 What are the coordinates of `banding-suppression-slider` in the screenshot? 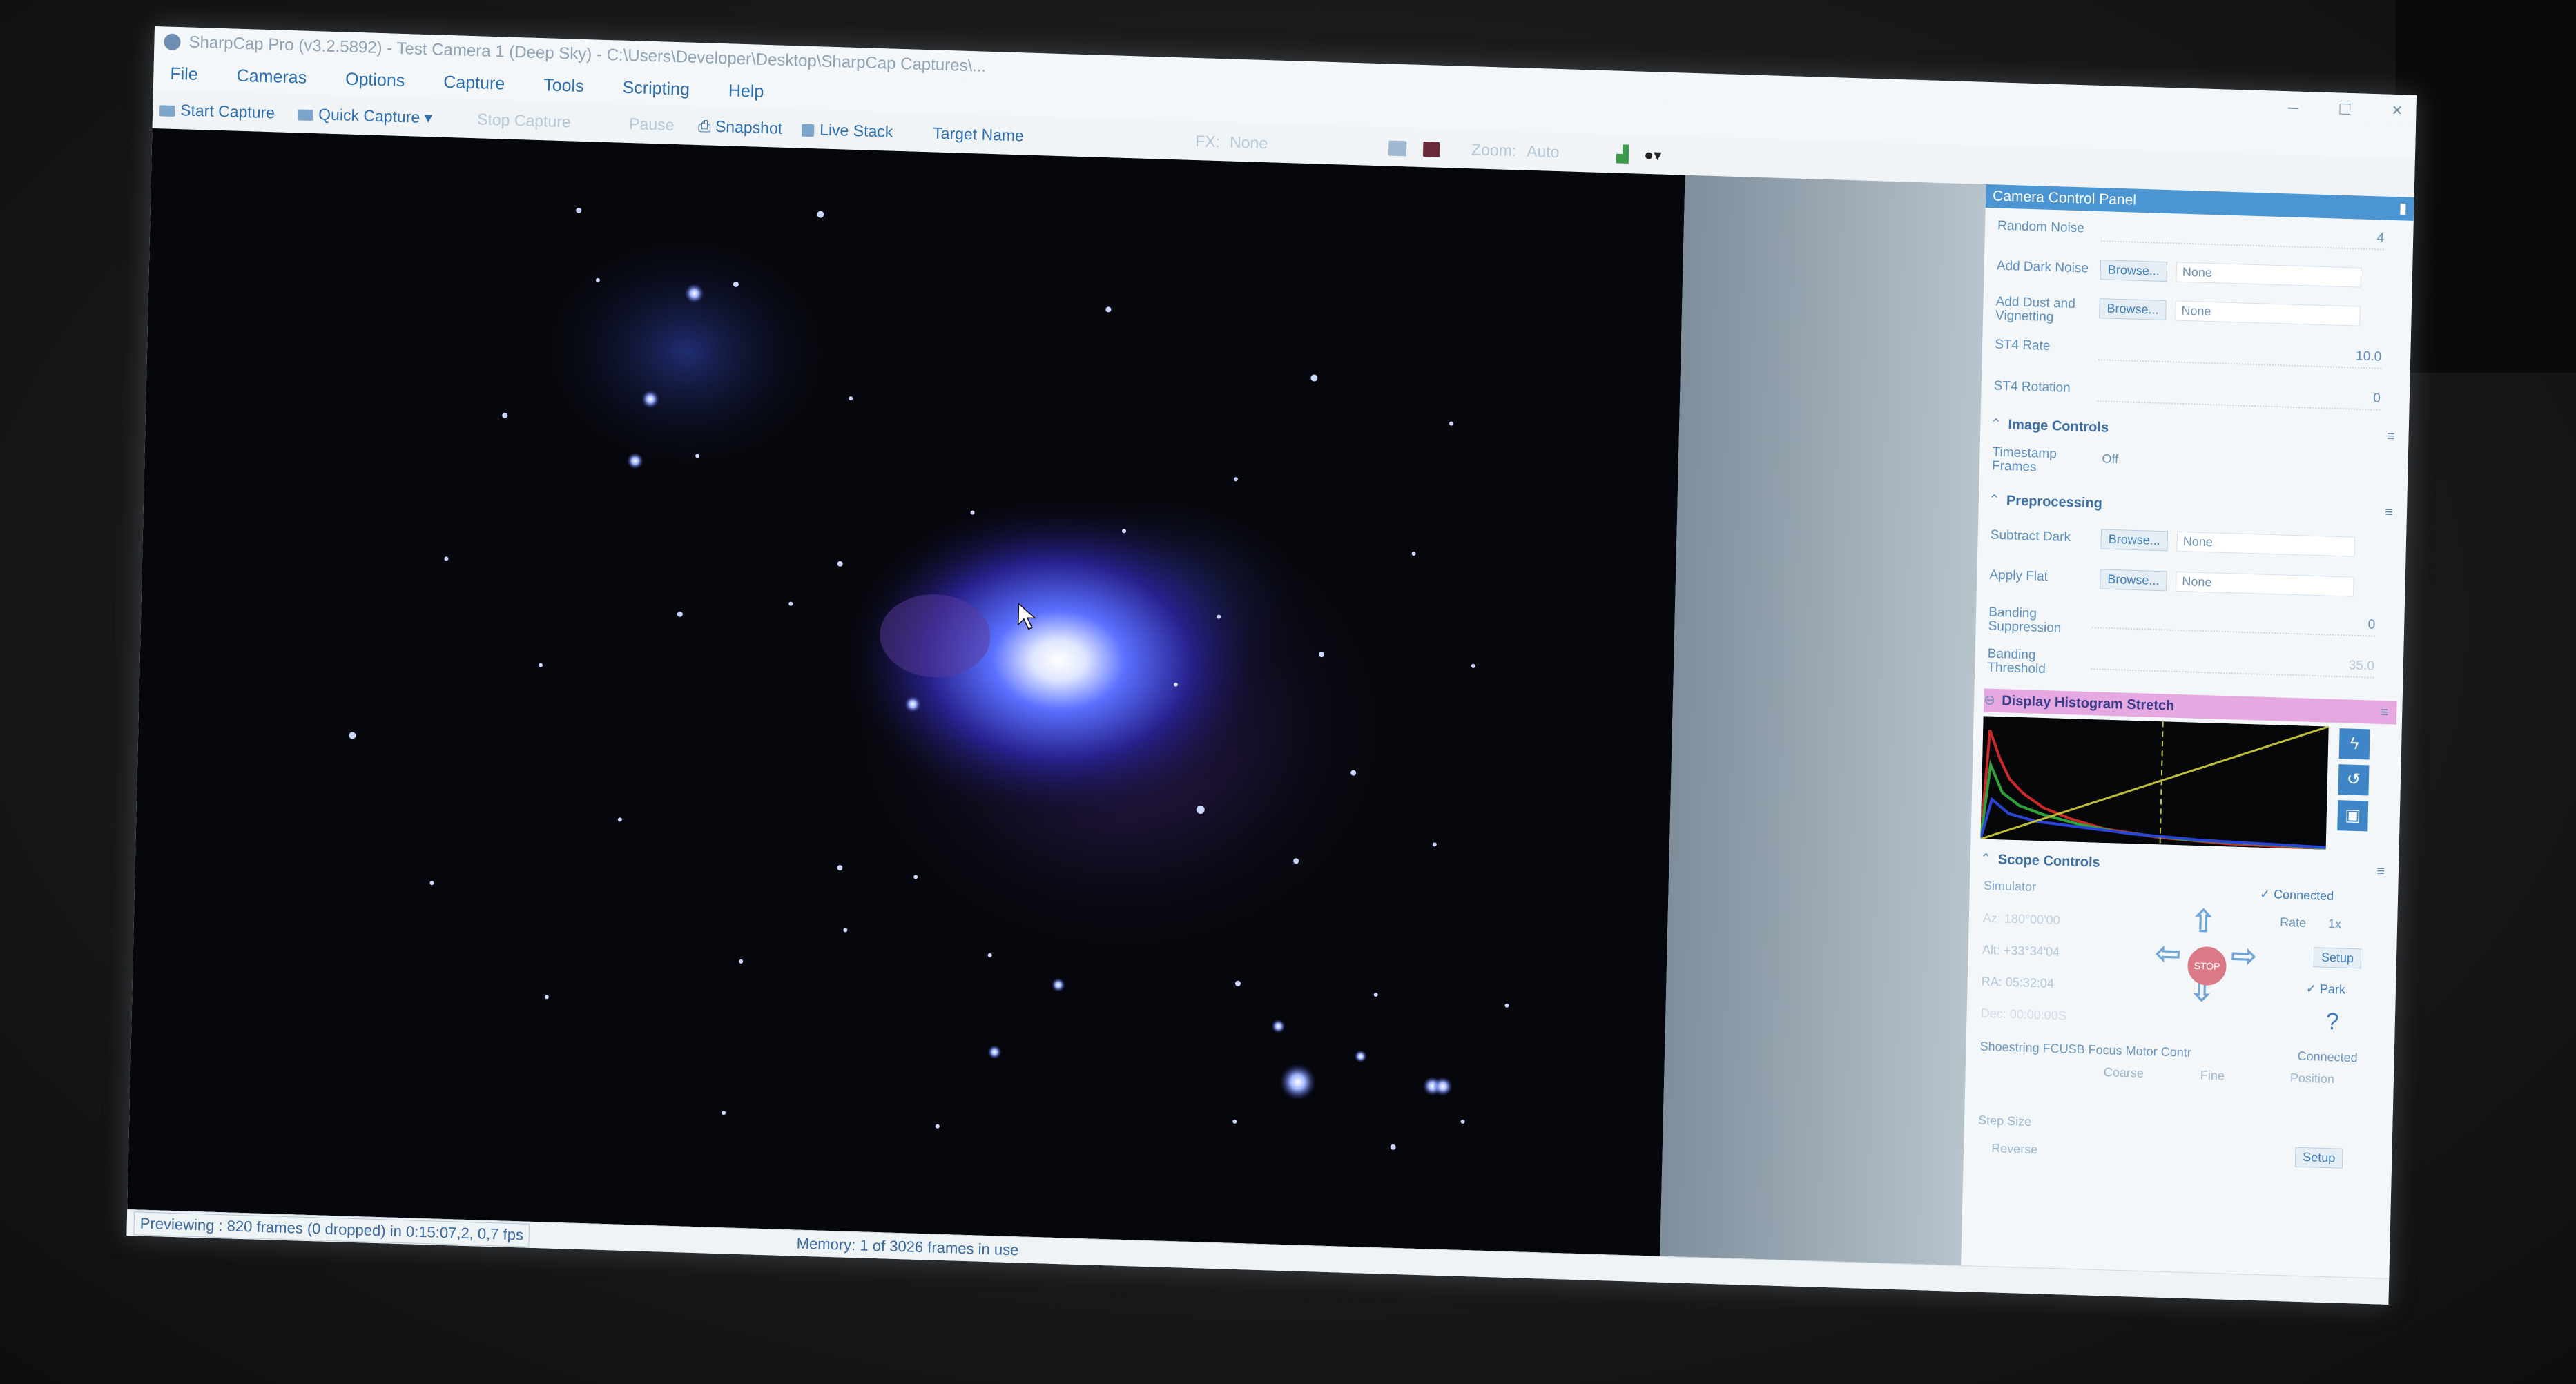 It's located at (2233, 632).